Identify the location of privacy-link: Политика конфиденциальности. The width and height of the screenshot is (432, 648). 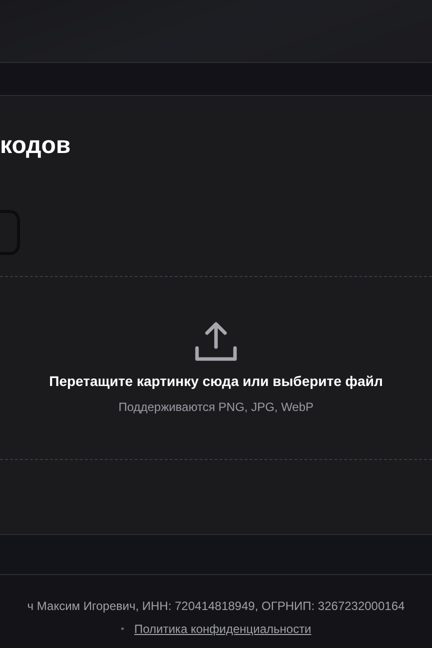
(223, 629).